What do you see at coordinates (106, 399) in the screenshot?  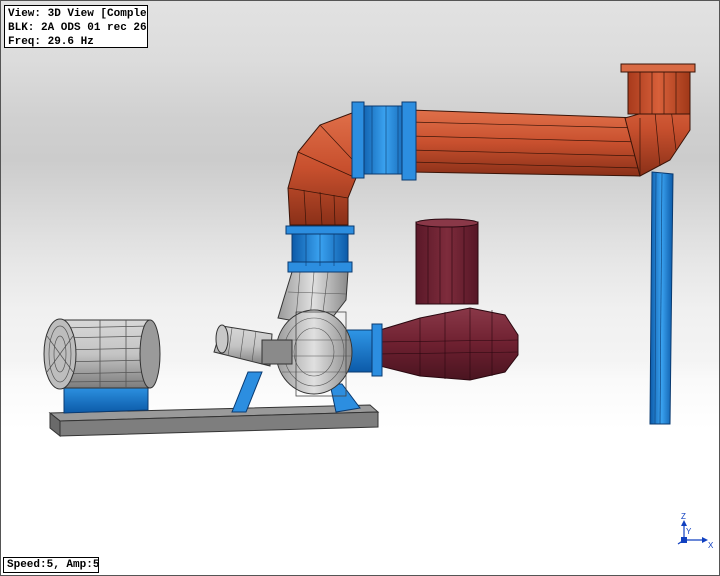 I see `motor-feet` at bounding box center [106, 399].